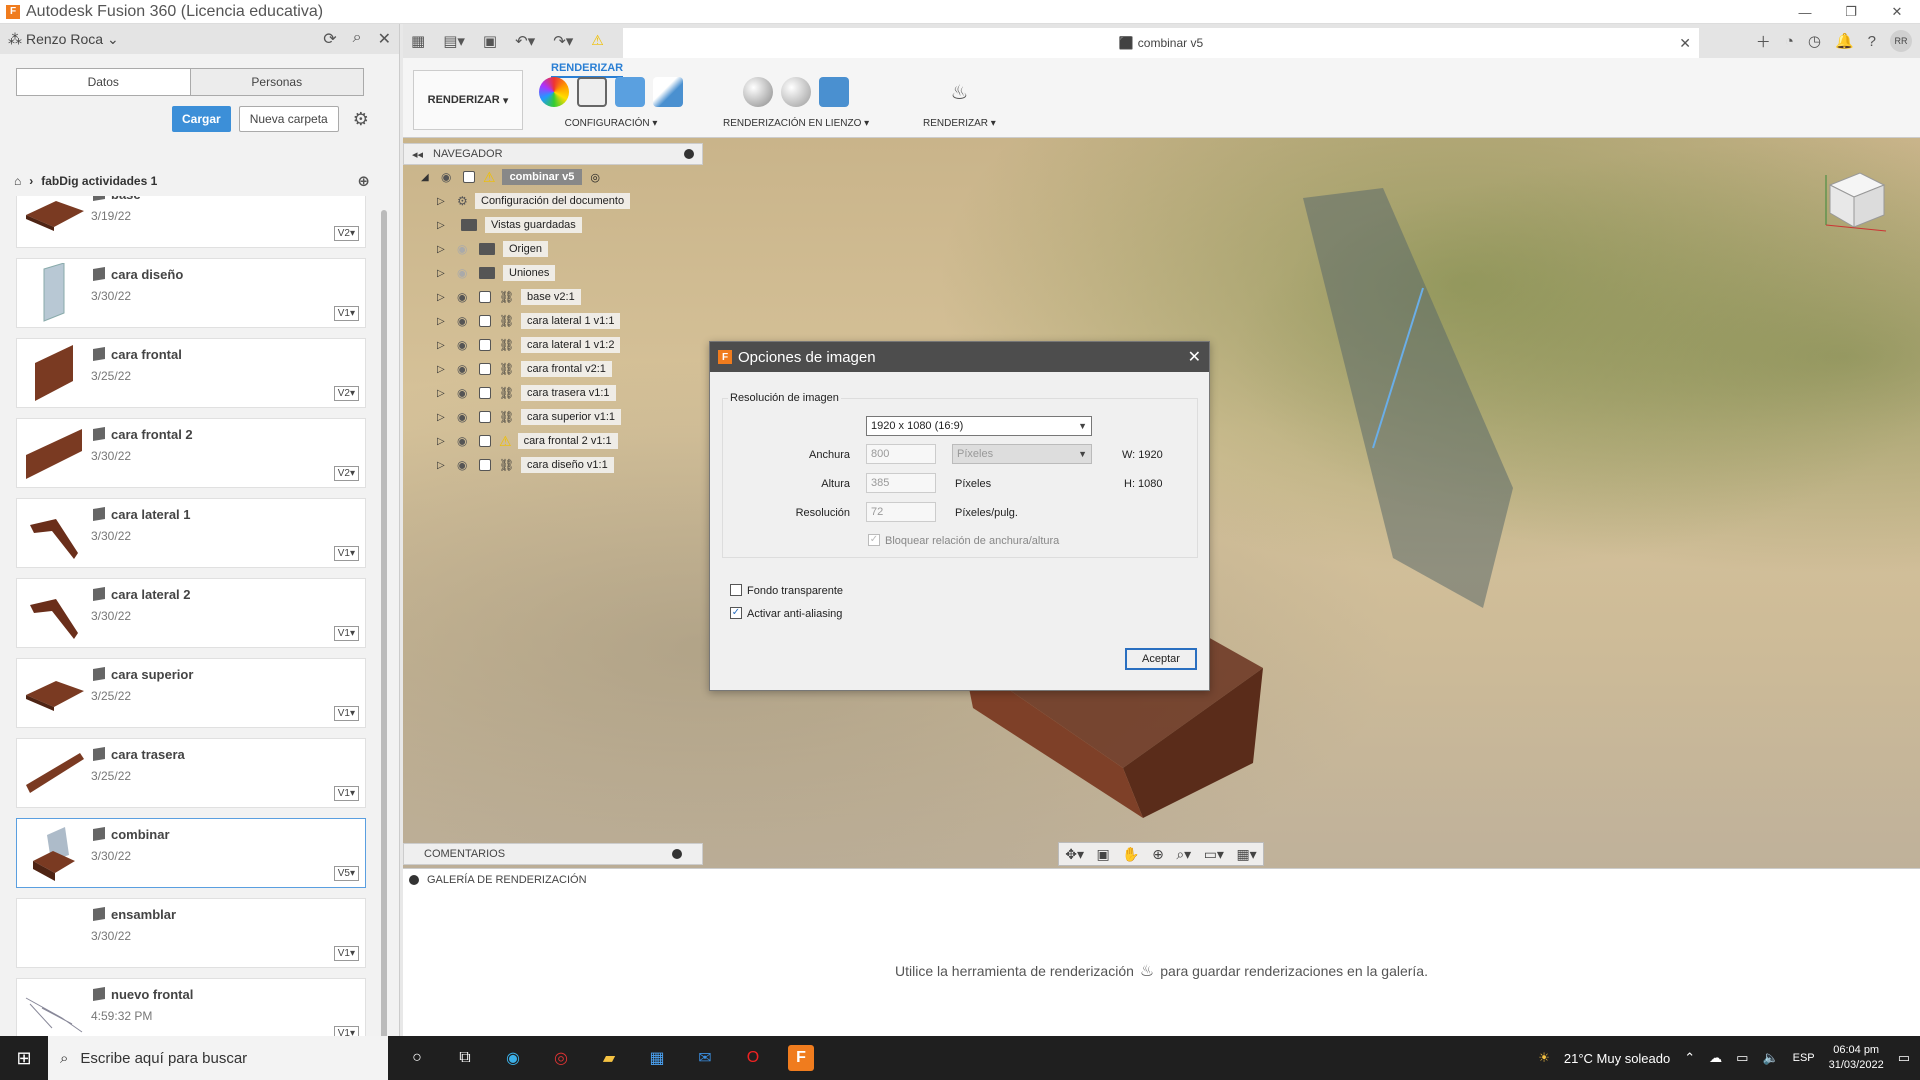 The width and height of the screenshot is (1920, 1080). I want to click on teapot-render-icon: ♨, so click(959, 92).